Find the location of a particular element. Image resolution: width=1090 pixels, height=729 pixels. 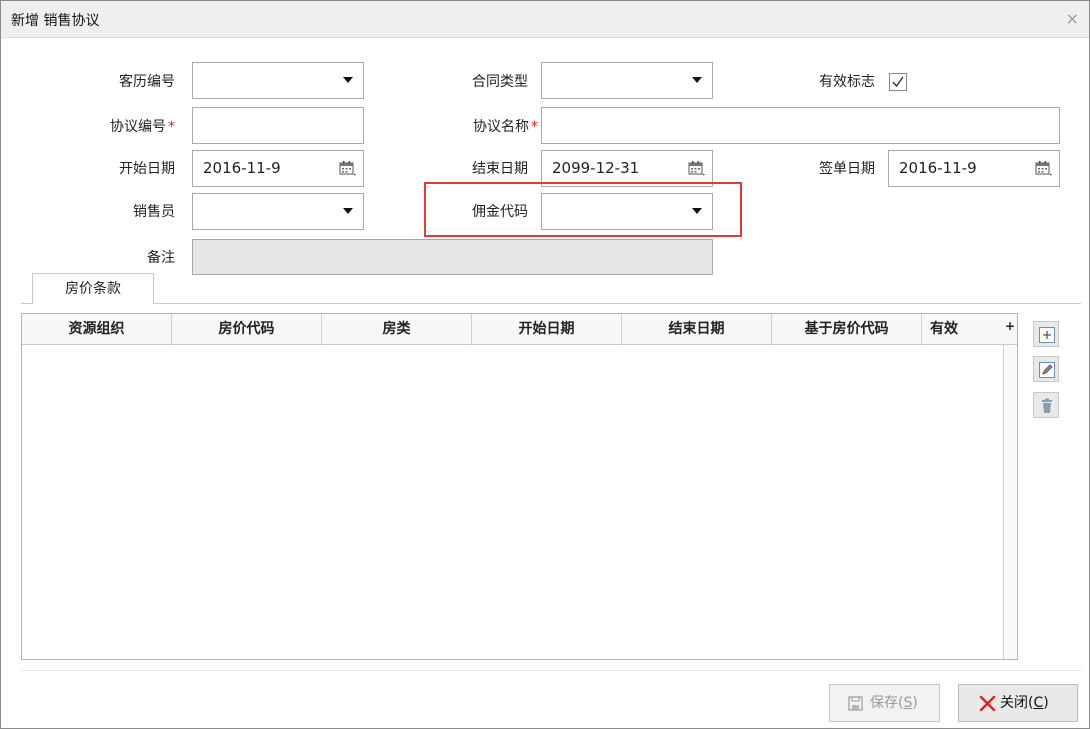

delete-row-button is located at coordinates (1046, 405).